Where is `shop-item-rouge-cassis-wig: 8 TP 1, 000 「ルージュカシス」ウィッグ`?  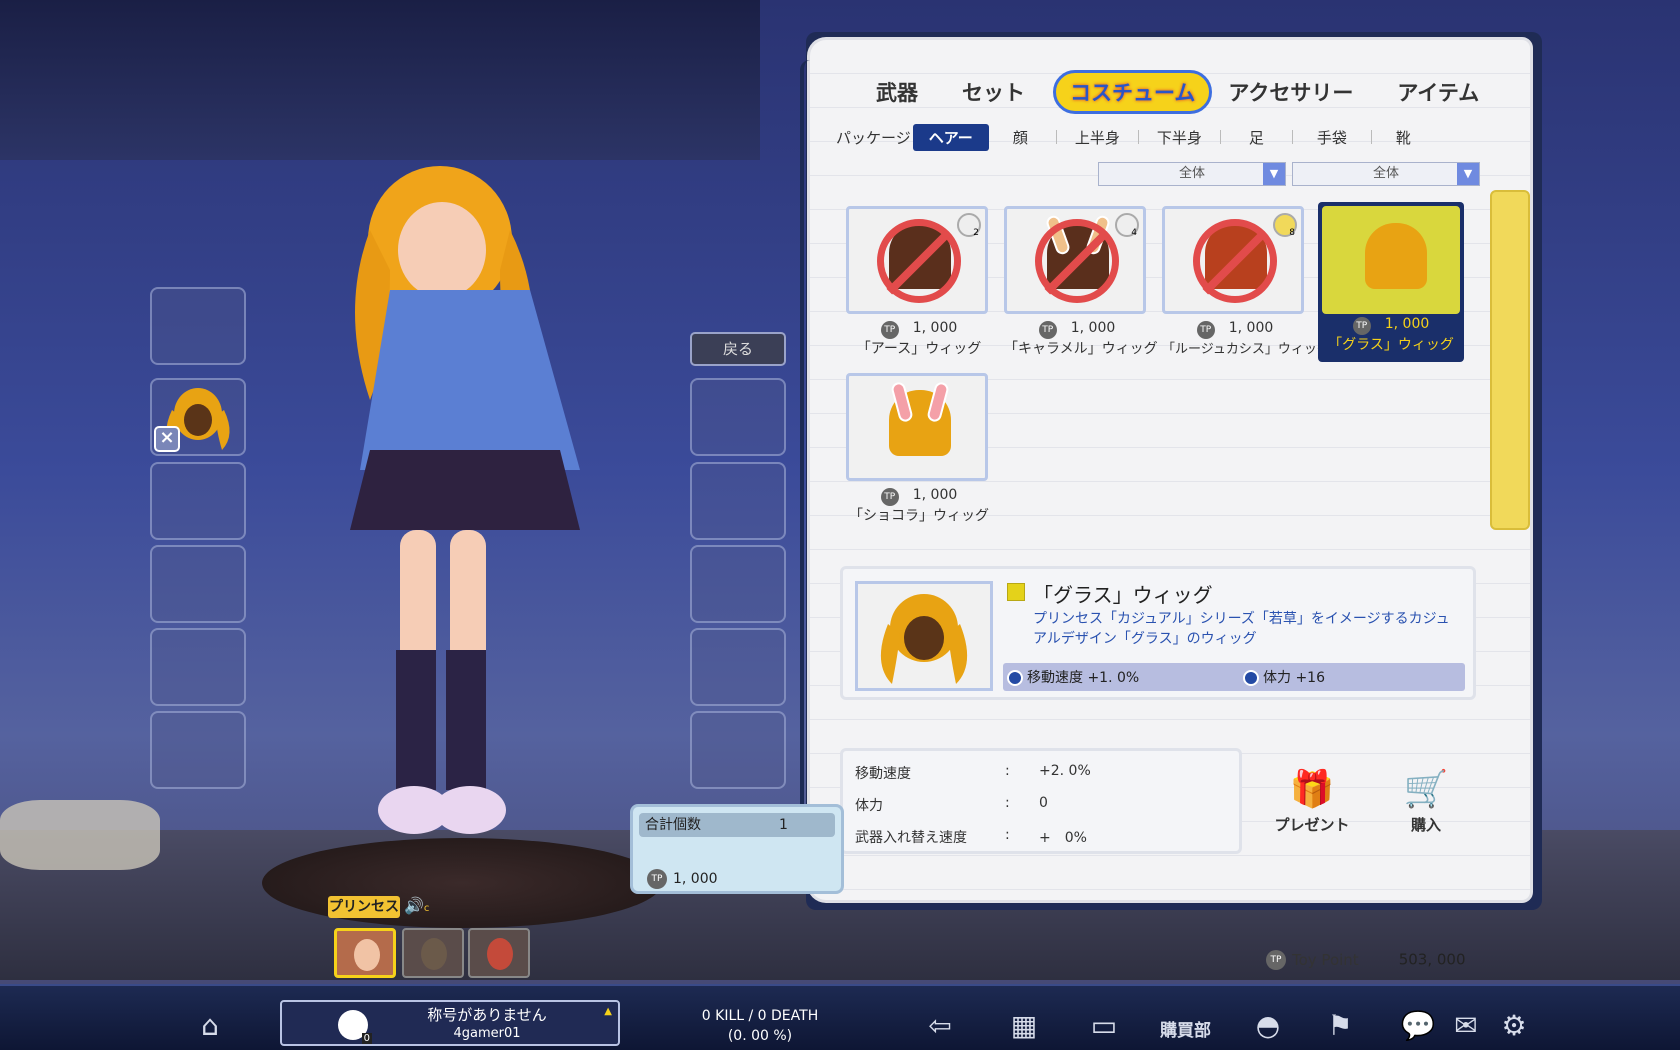
shop-item-rouge-cassis-wig: 8 TP 1, 000 「ルージュカシス」ウィッグ is located at coordinates (1246, 287).